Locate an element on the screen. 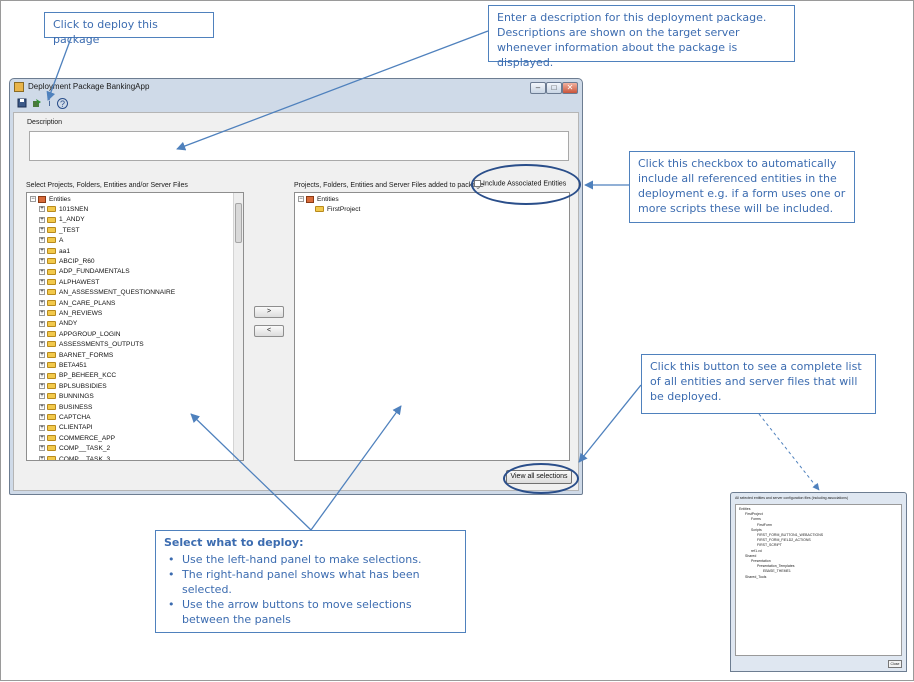 The height and width of the screenshot is (682, 914). arrow-view-all is located at coordinates (610, 423).